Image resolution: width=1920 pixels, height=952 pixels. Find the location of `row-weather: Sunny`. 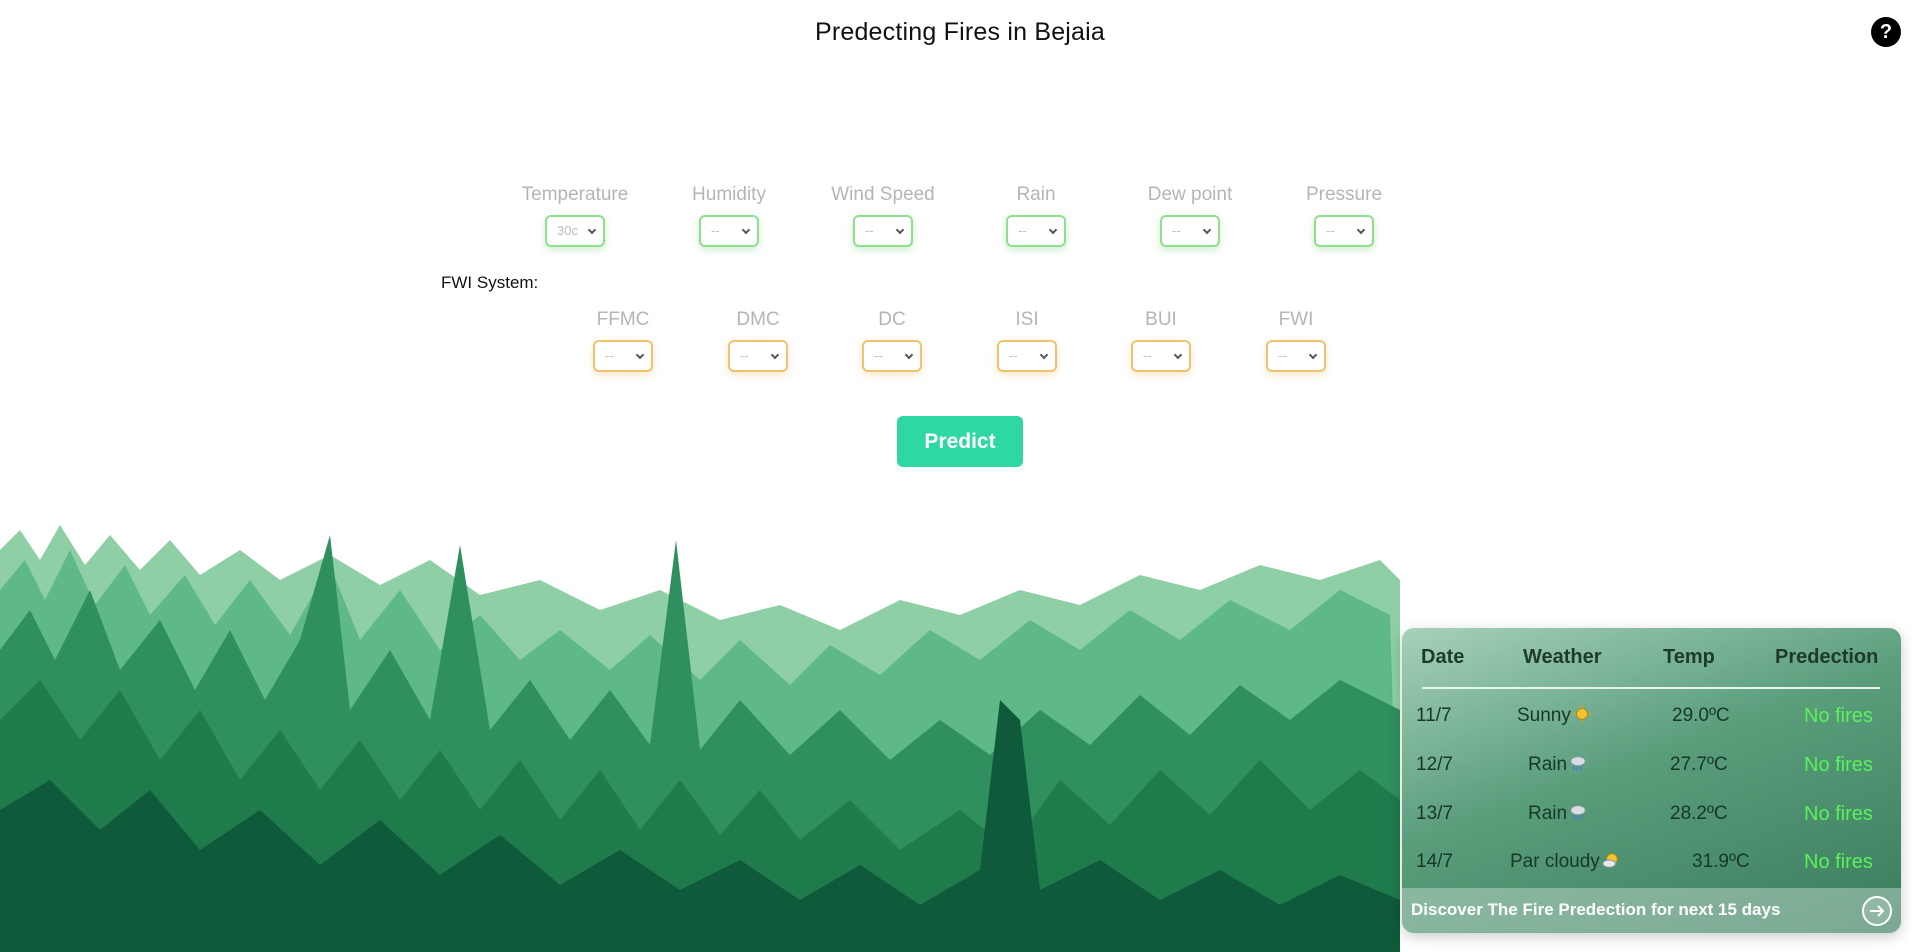

row-weather: Sunny is located at coordinates (1554, 716).